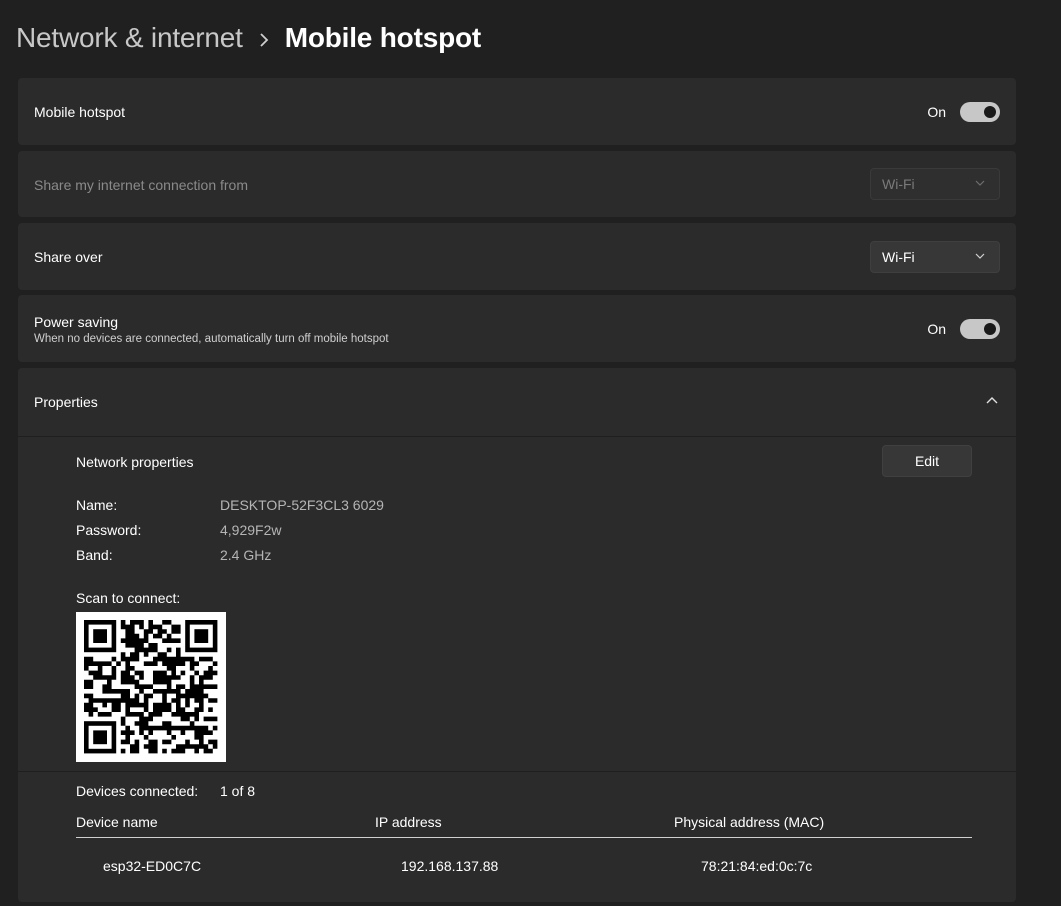 Image resolution: width=1061 pixels, height=906 pixels. Describe the element at coordinates (151, 687) in the screenshot. I see `qr-code` at that location.